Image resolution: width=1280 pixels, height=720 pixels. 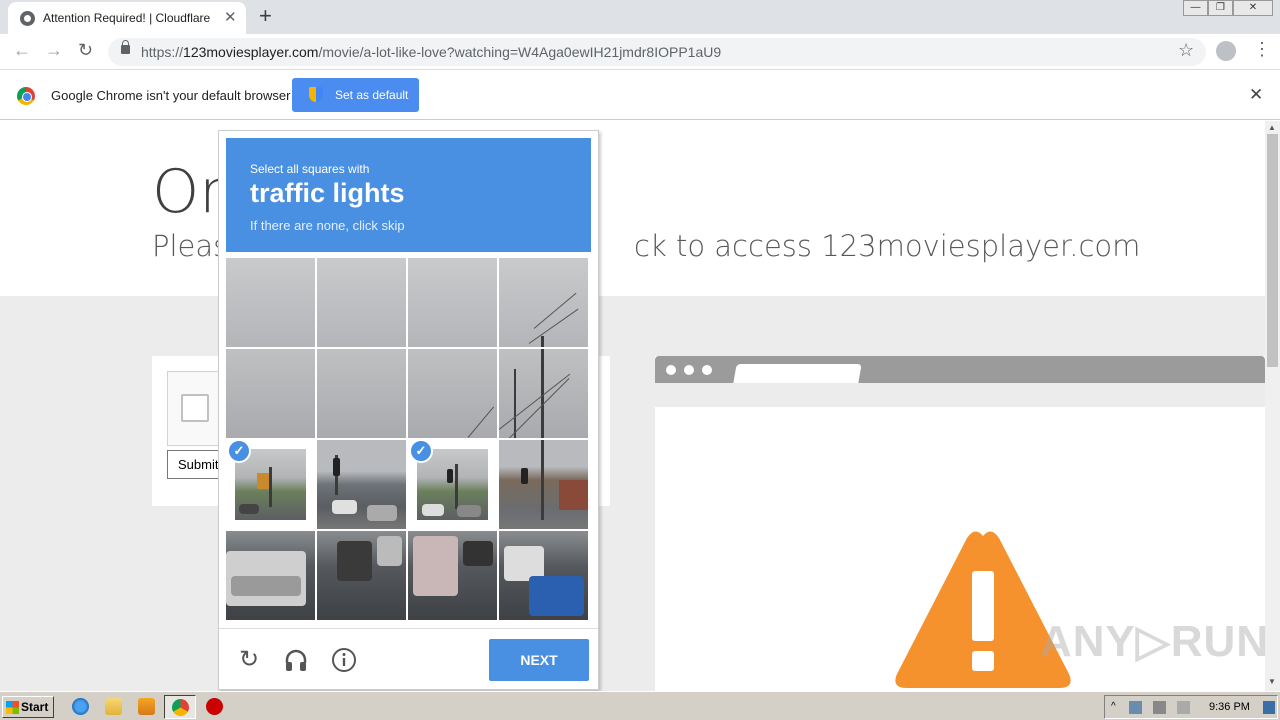 I want to click on restore-button: ❐, so click(x=1220, y=8).